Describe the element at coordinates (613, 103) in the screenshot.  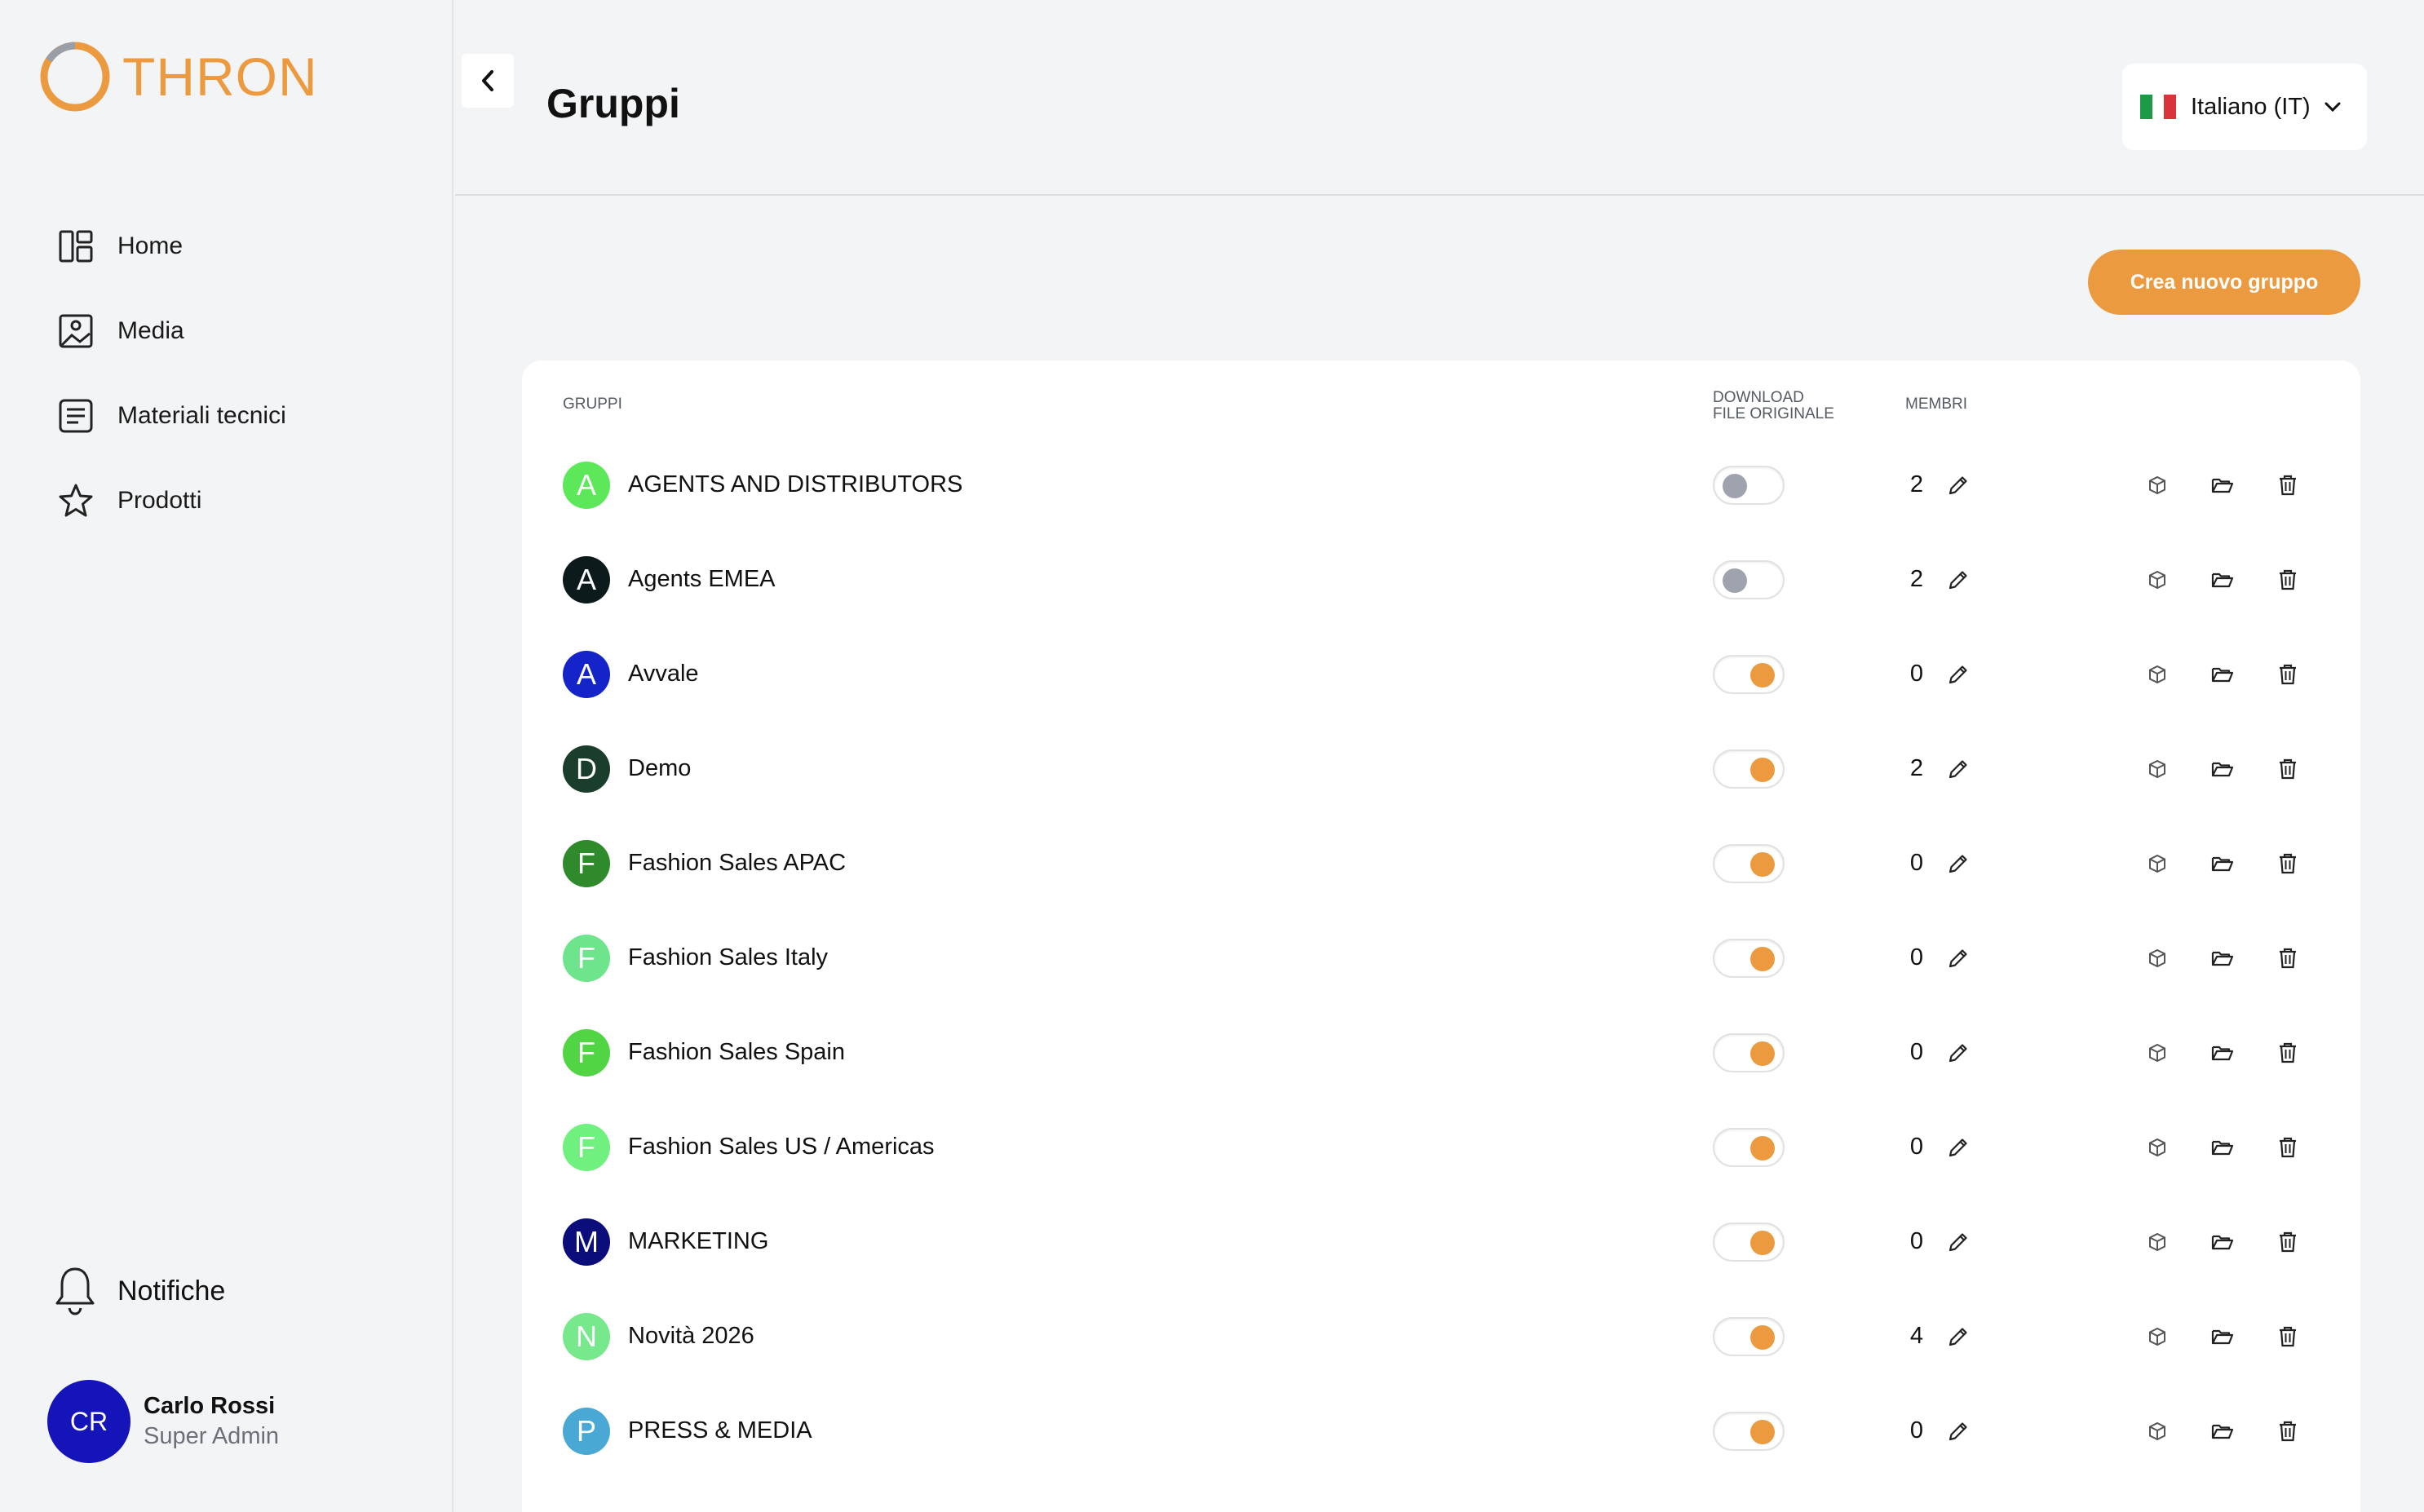
I see `page-title: Gruppi` at that location.